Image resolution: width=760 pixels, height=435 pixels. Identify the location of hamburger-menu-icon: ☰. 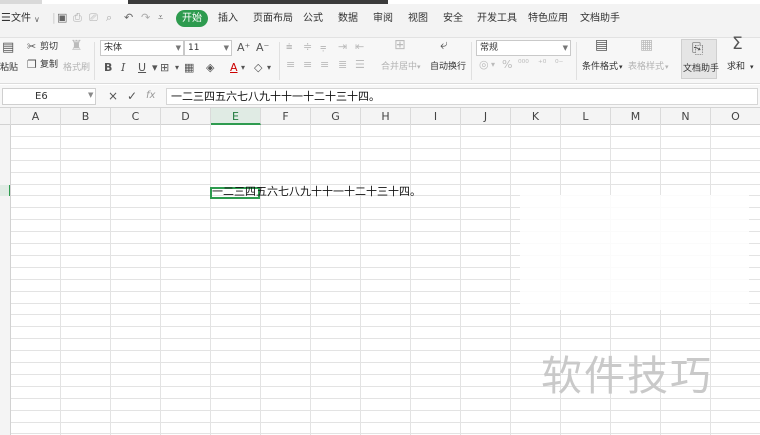
(6, 17).